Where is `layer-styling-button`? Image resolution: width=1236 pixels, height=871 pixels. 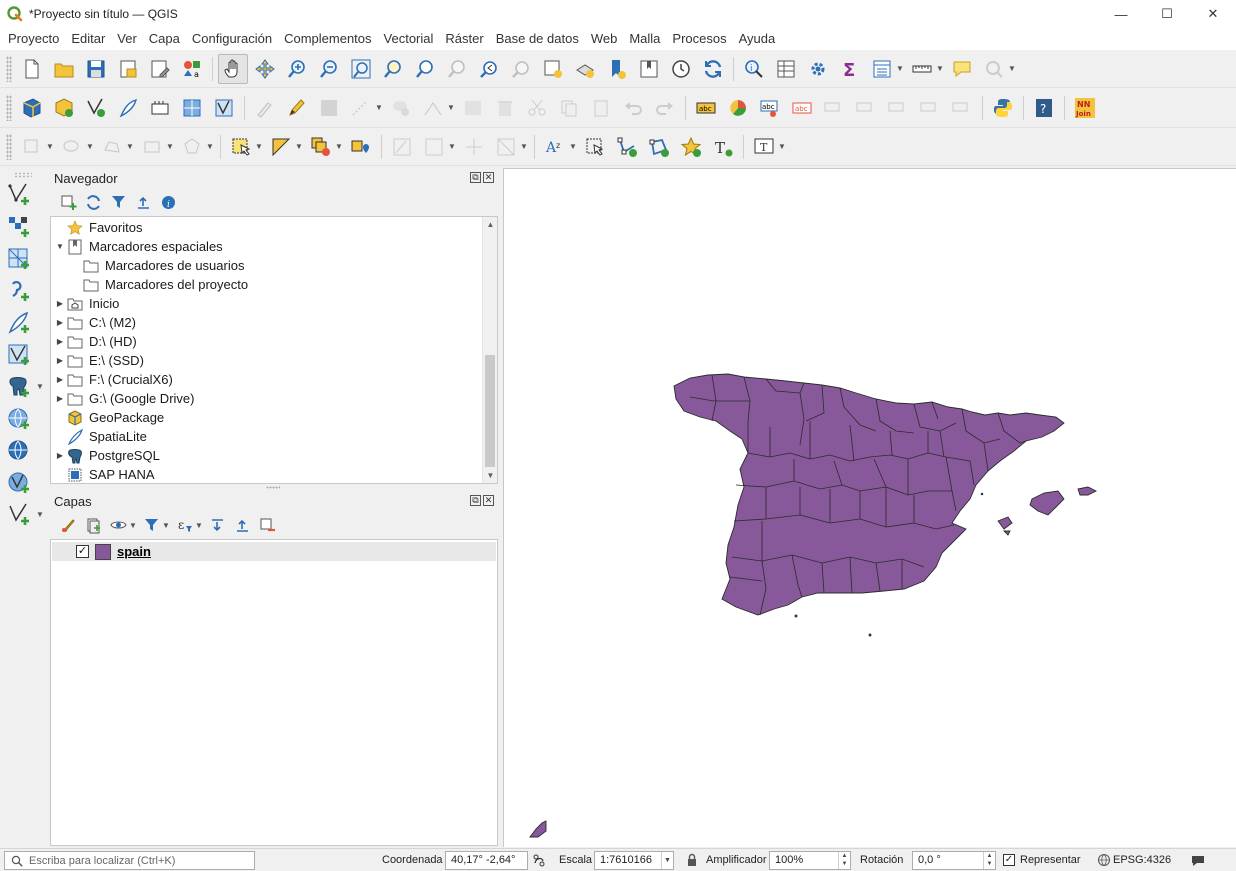 layer-styling-button is located at coordinates (68, 525).